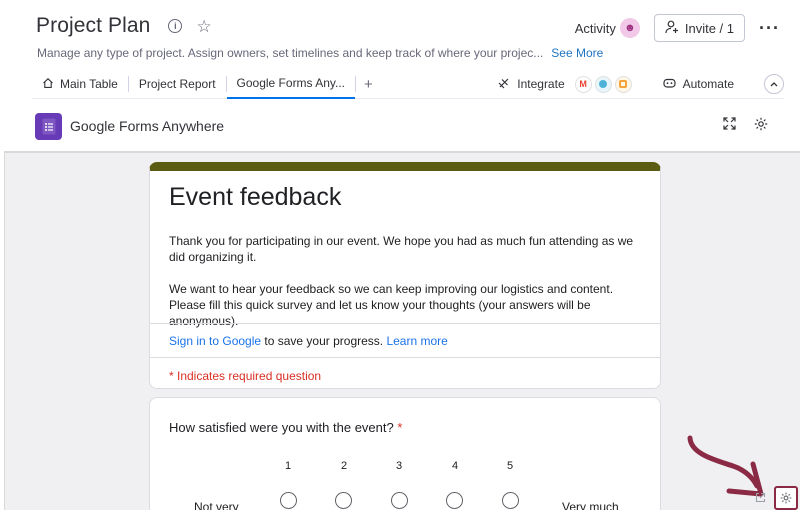 The height and width of the screenshot is (510, 800). What do you see at coordinates (541, 84) in the screenshot?
I see `integrate-label: Integrate` at bounding box center [541, 84].